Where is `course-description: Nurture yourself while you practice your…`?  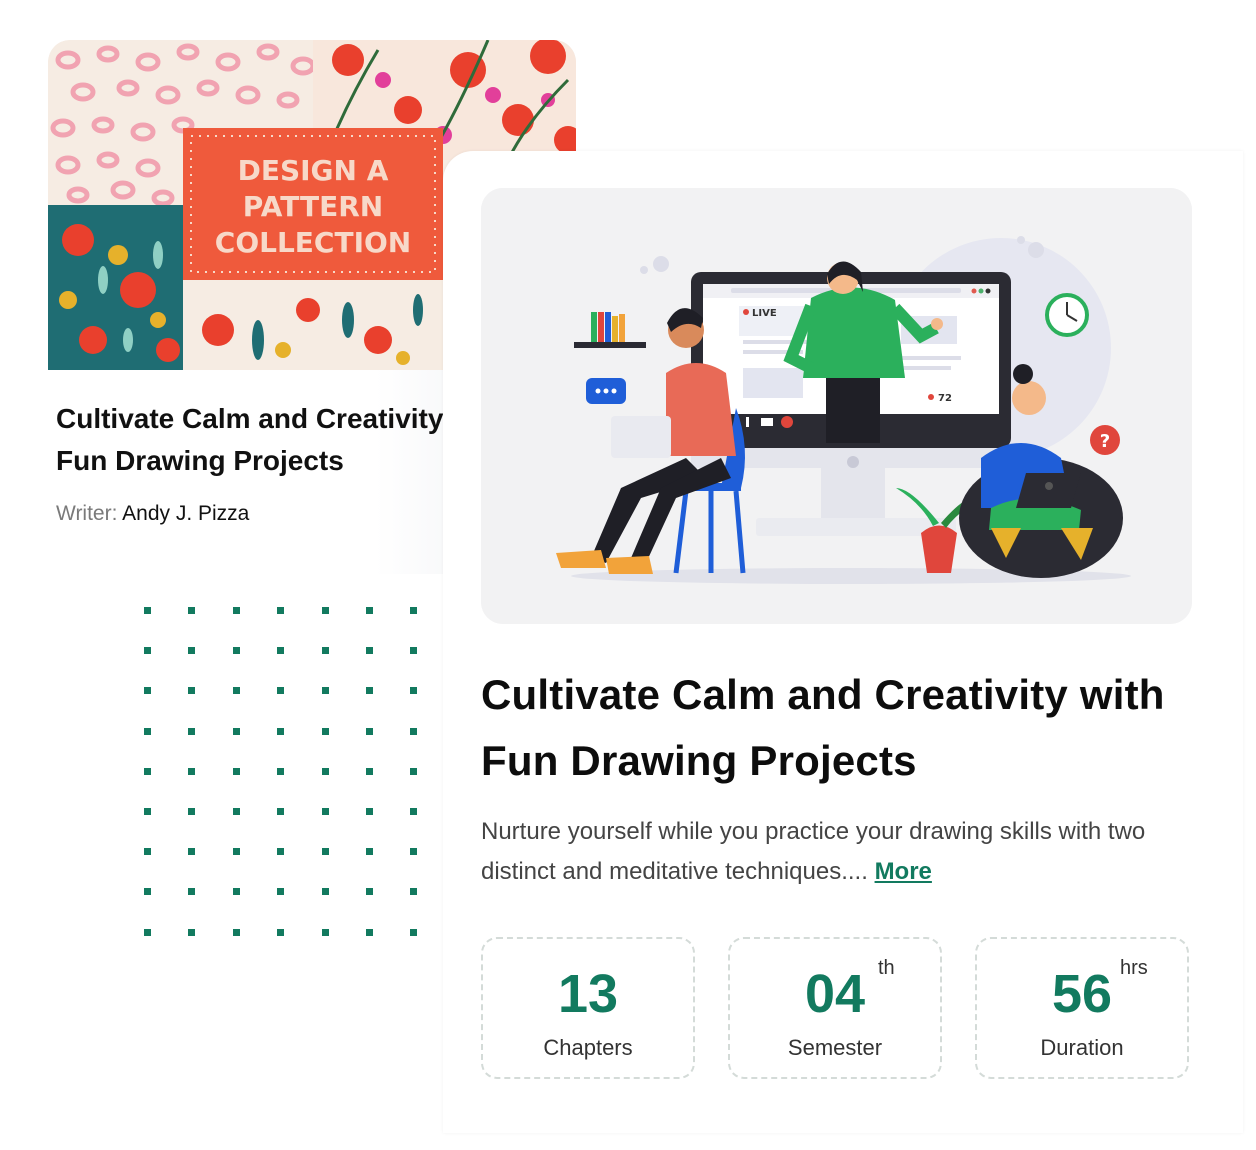
course-description: Nurture yourself while you practice your… is located at coordinates (841, 852).